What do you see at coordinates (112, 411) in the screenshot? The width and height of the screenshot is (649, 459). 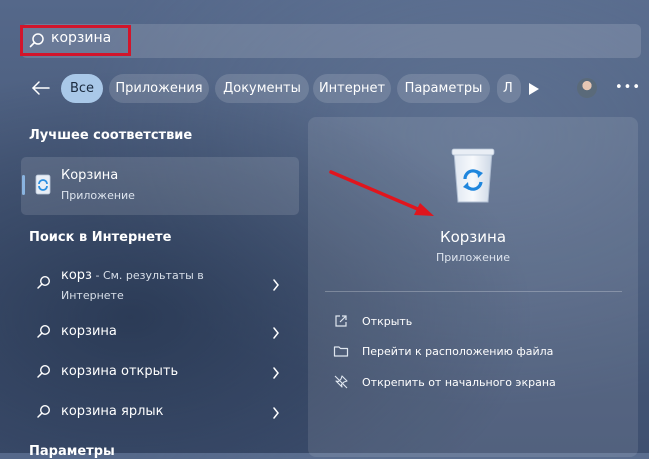 I see `web-result-term: корзина ярлык` at bounding box center [112, 411].